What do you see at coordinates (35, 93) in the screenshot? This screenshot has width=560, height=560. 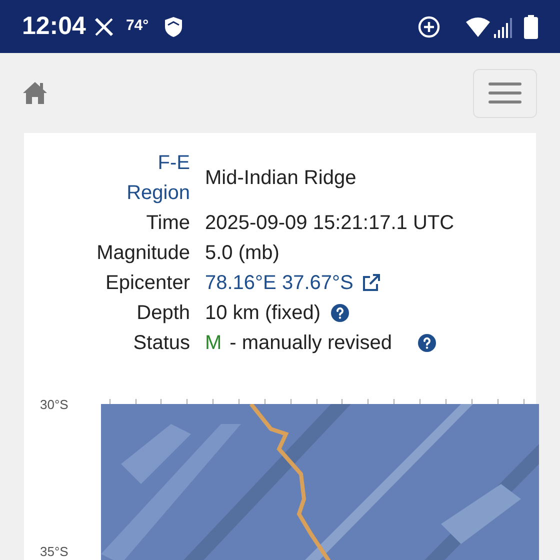 I see `home-icon` at bounding box center [35, 93].